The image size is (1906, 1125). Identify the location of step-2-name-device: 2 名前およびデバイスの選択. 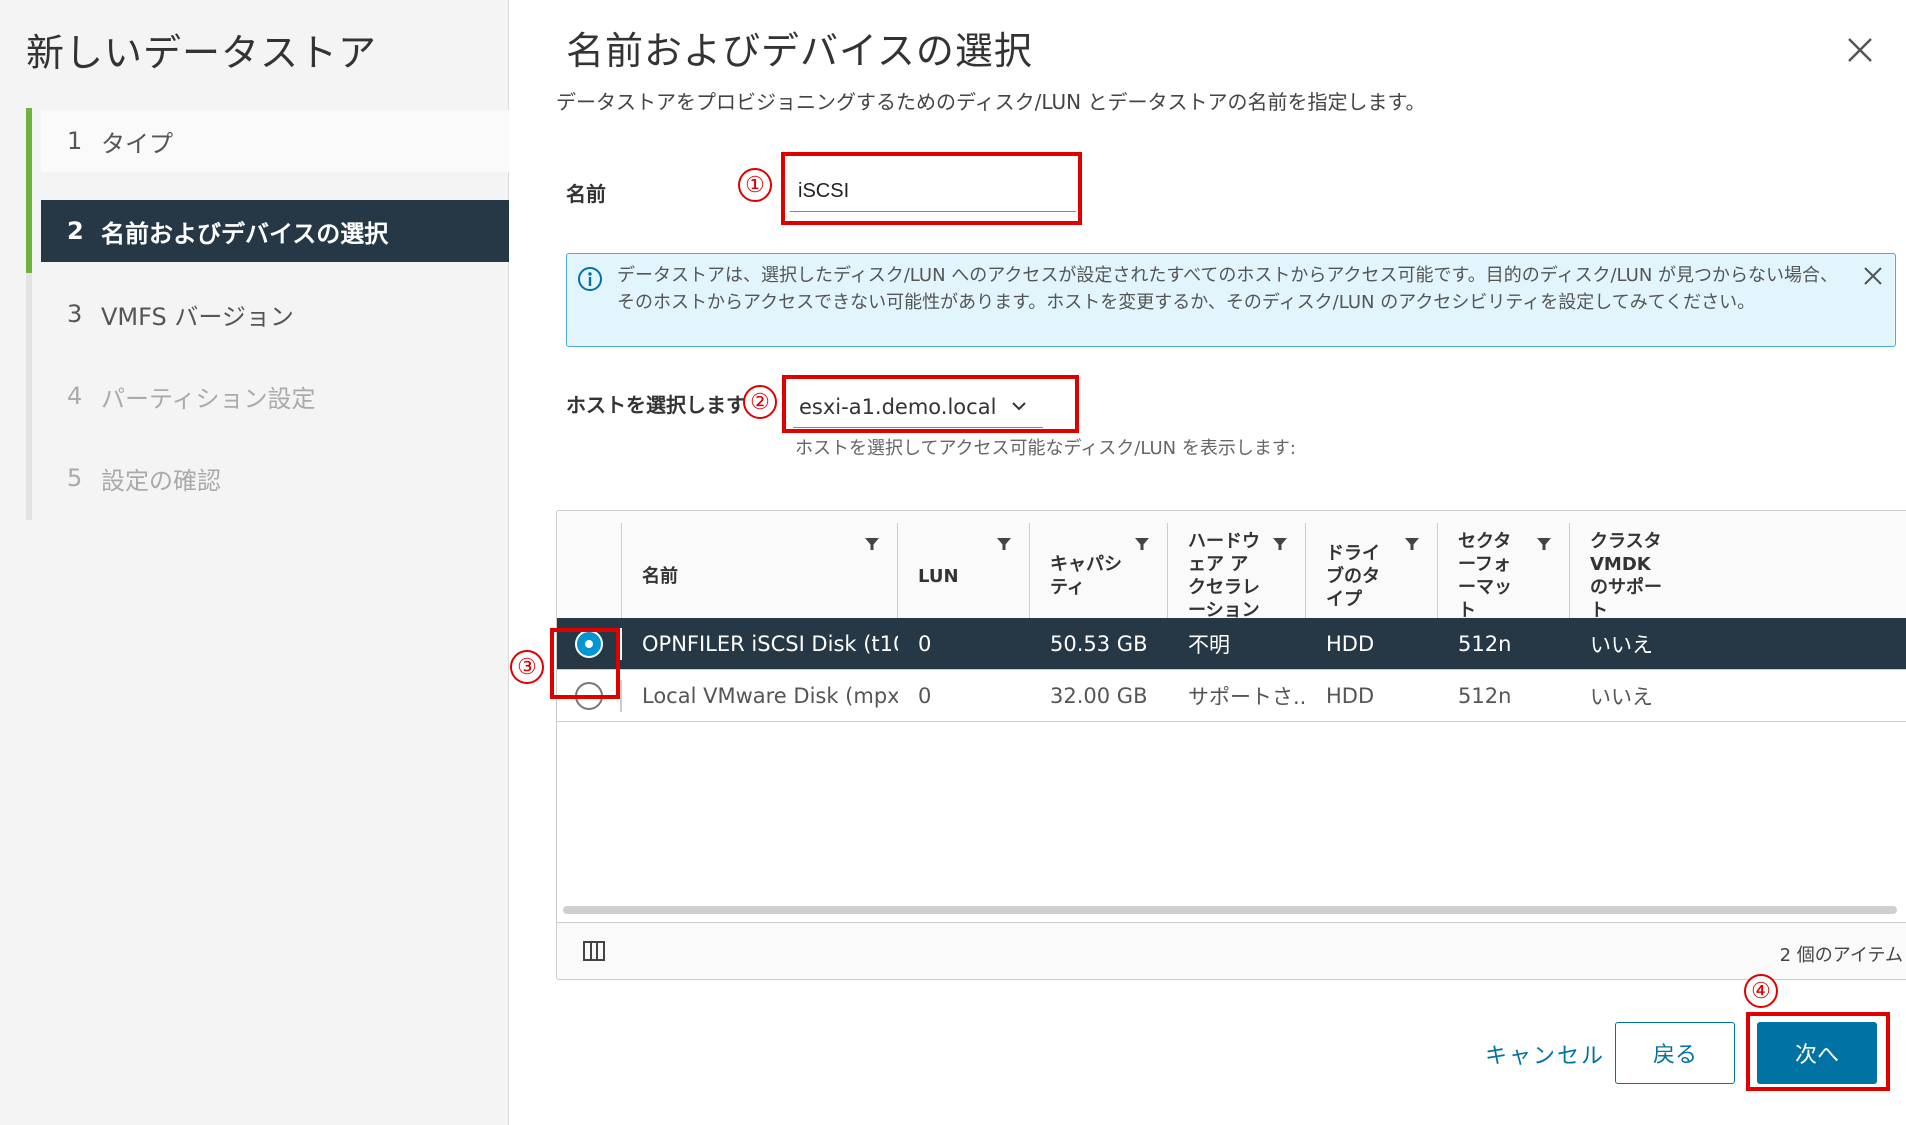
(275, 231).